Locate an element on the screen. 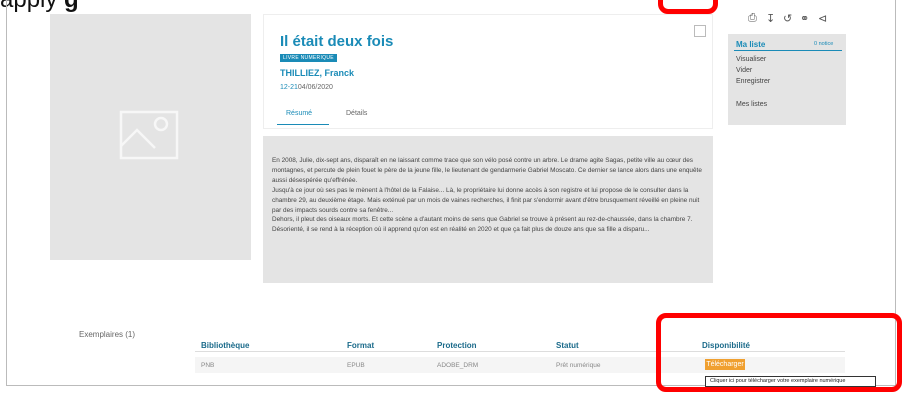  cell-protection: ADOBE_DRM is located at coordinates (458, 365).